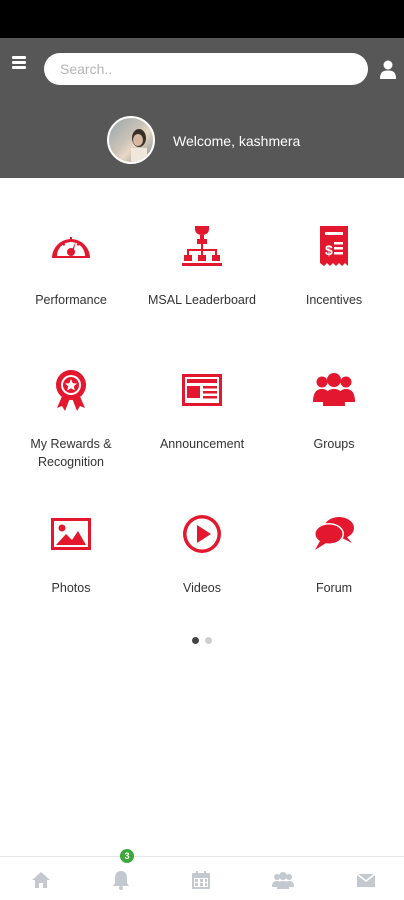 The height and width of the screenshot is (900, 404). What do you see at coordinates (283, 880) in the screenshot?
I see `group-icon` at bounding box center [283, 880].